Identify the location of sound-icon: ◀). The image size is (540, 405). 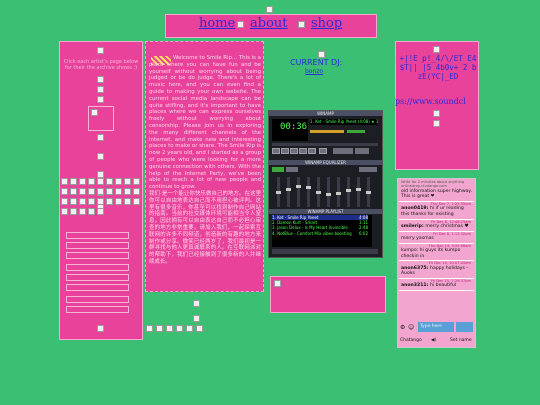
(433, 341).